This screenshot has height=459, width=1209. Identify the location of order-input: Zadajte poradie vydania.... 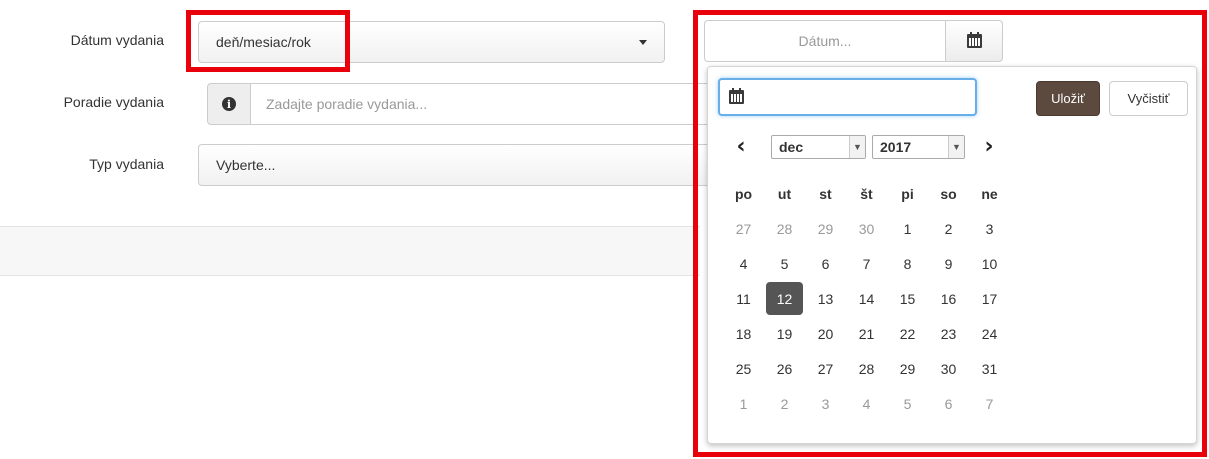
(489, 104).